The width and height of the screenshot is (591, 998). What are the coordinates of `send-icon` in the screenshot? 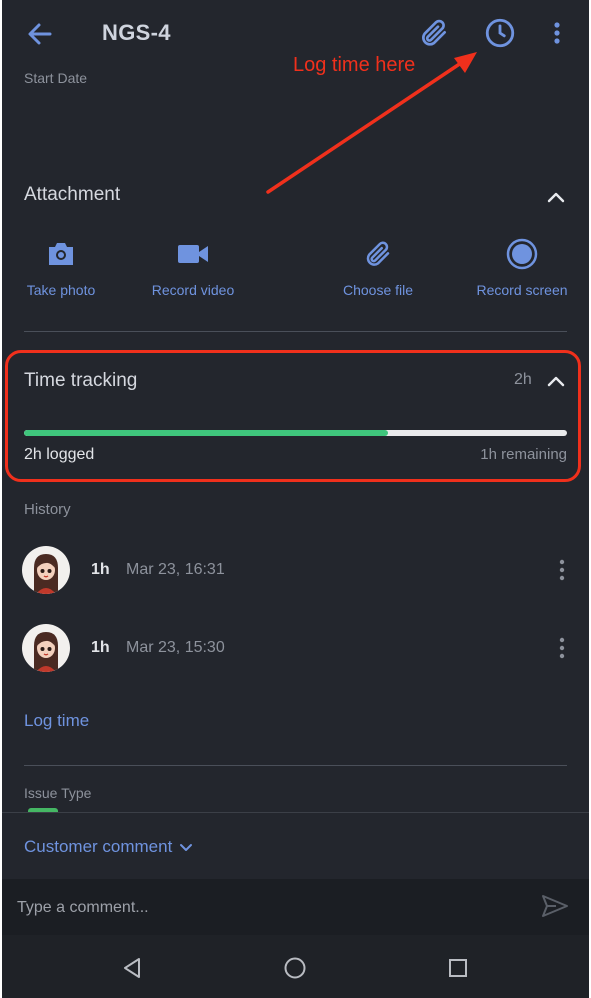 It's located at (555, 907).